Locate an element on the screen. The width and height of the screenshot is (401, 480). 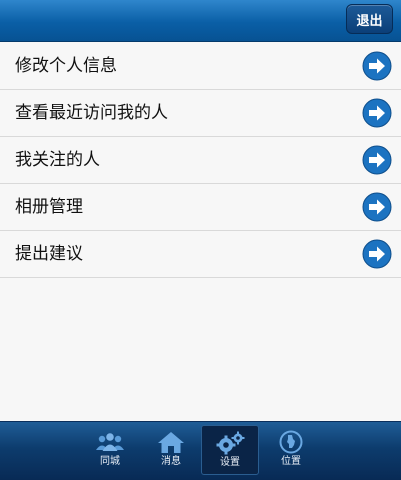
tab-settings: 设置 is located at coordinates (230, 450).